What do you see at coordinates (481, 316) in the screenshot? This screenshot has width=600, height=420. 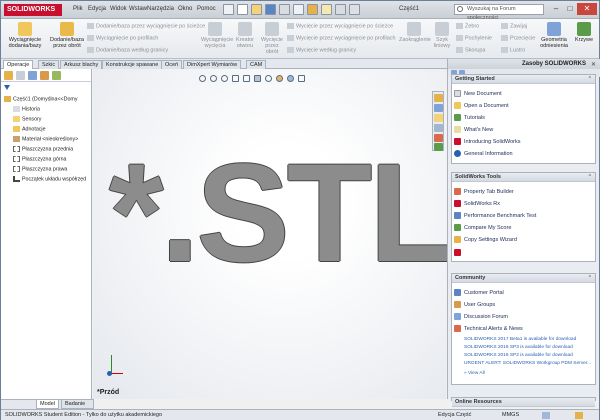 I see `discussion-forum-link: Discussion Forum` at bounding box center [481, 316].